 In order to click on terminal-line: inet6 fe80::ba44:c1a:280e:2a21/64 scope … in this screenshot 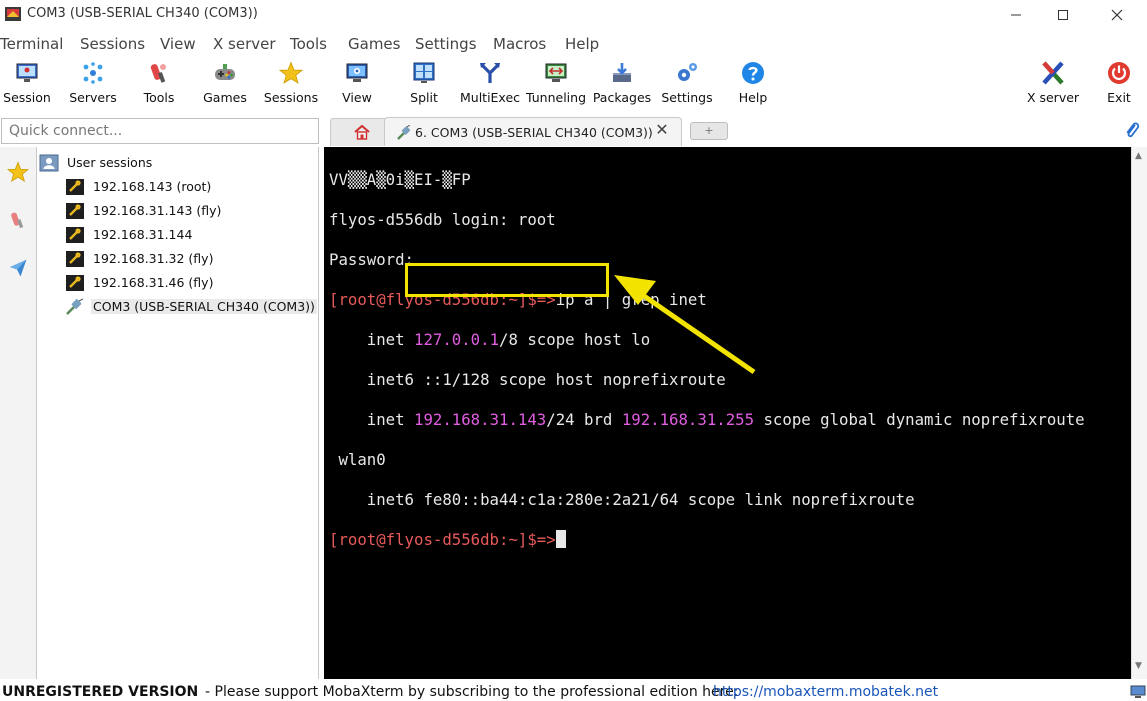, I will do `click(707, 500)`.